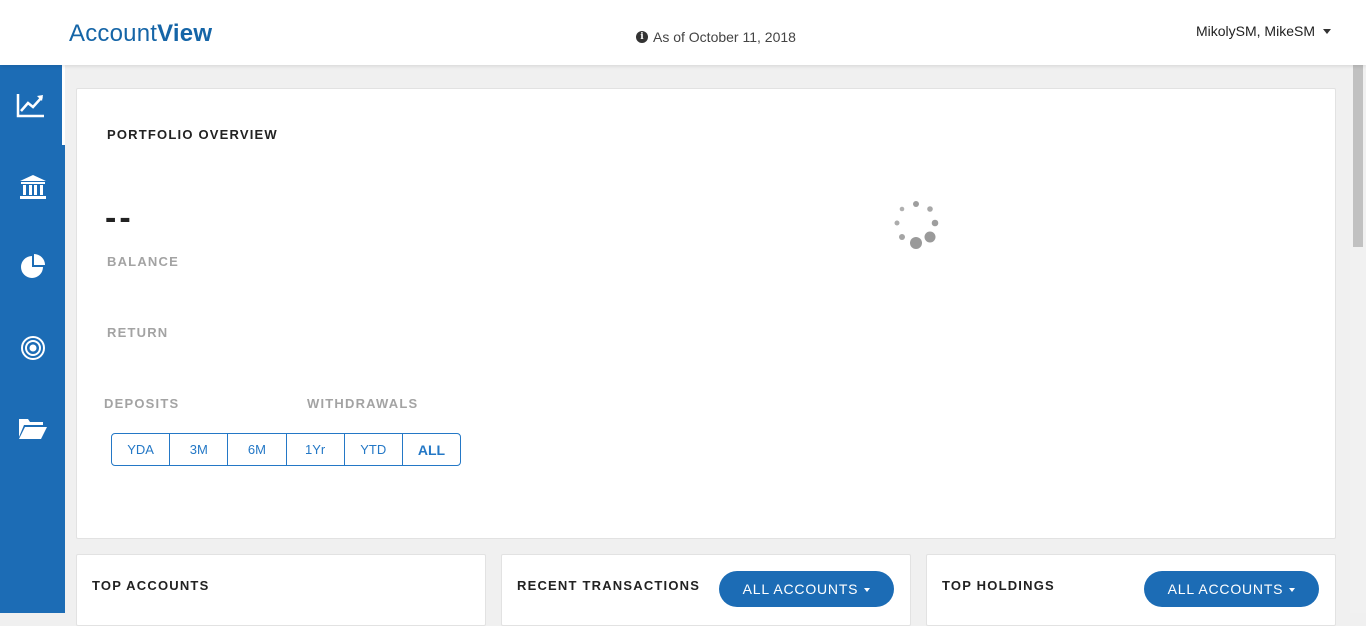  I want to click on line-chart-icon, so click(30, 106).